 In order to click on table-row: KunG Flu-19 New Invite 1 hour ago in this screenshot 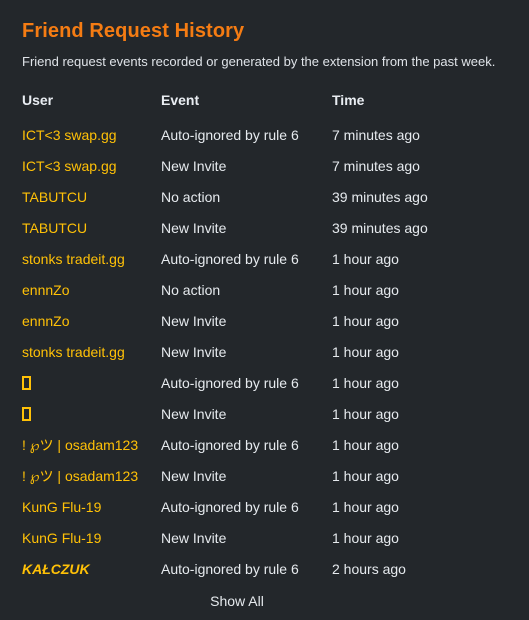, I will do `click(273, 537)`.